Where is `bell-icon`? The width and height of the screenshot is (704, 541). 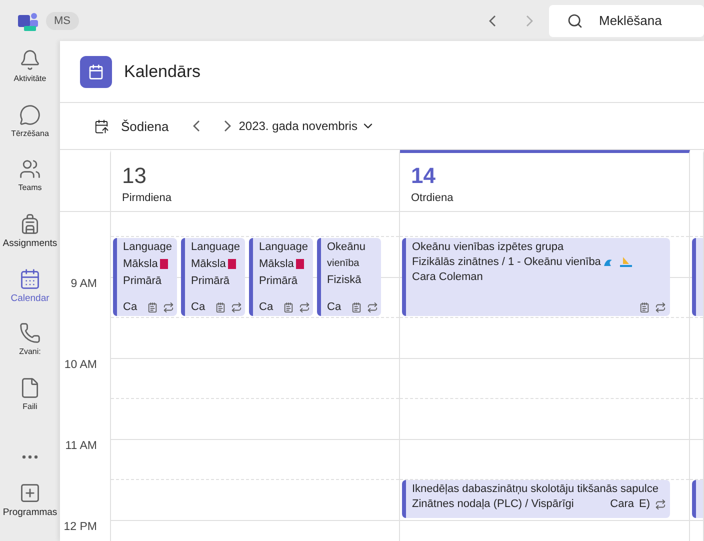
bell-icon is located at coordinates (30, 60).